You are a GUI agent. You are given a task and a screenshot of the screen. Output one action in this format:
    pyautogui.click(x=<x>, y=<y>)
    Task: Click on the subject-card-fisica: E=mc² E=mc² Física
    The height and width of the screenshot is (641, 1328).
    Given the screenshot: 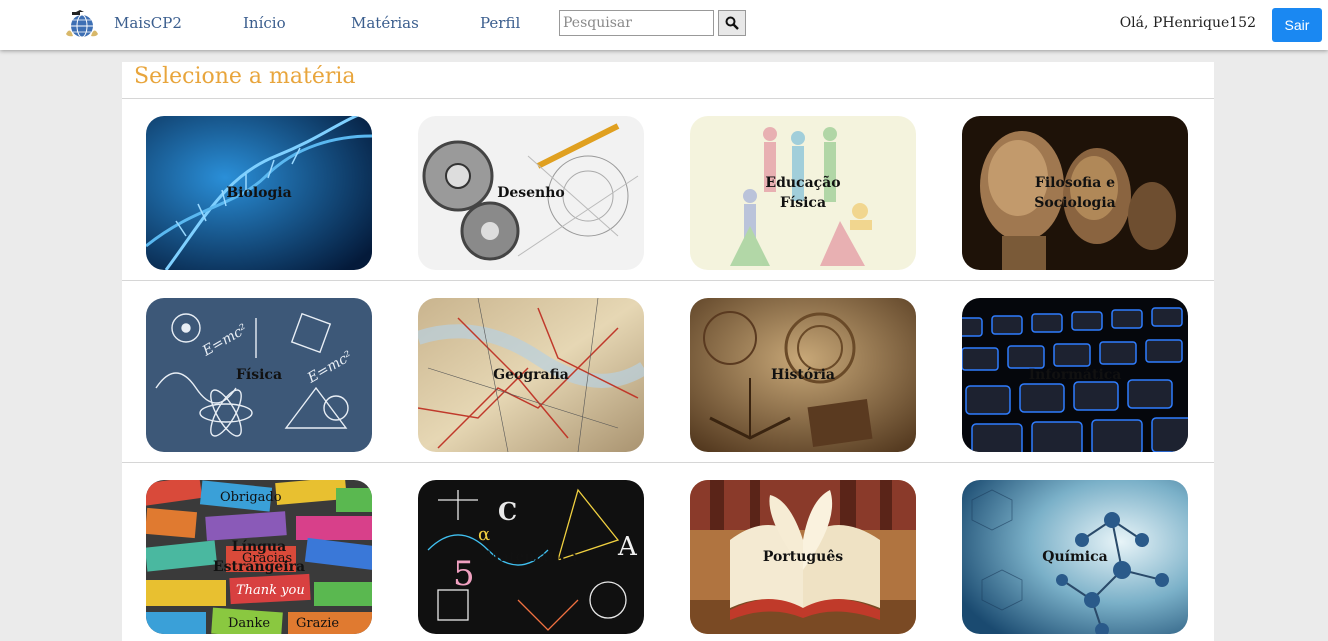 What is the action you would take?
    pyautogui.click(x=259, y=375)
    